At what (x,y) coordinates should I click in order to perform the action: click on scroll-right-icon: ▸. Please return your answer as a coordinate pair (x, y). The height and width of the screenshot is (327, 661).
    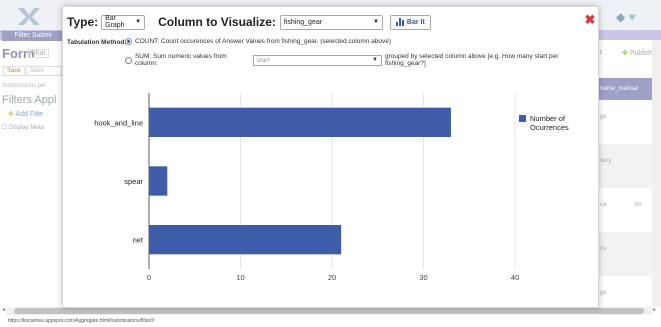
    Looking at the image, I should click on (654, 309).